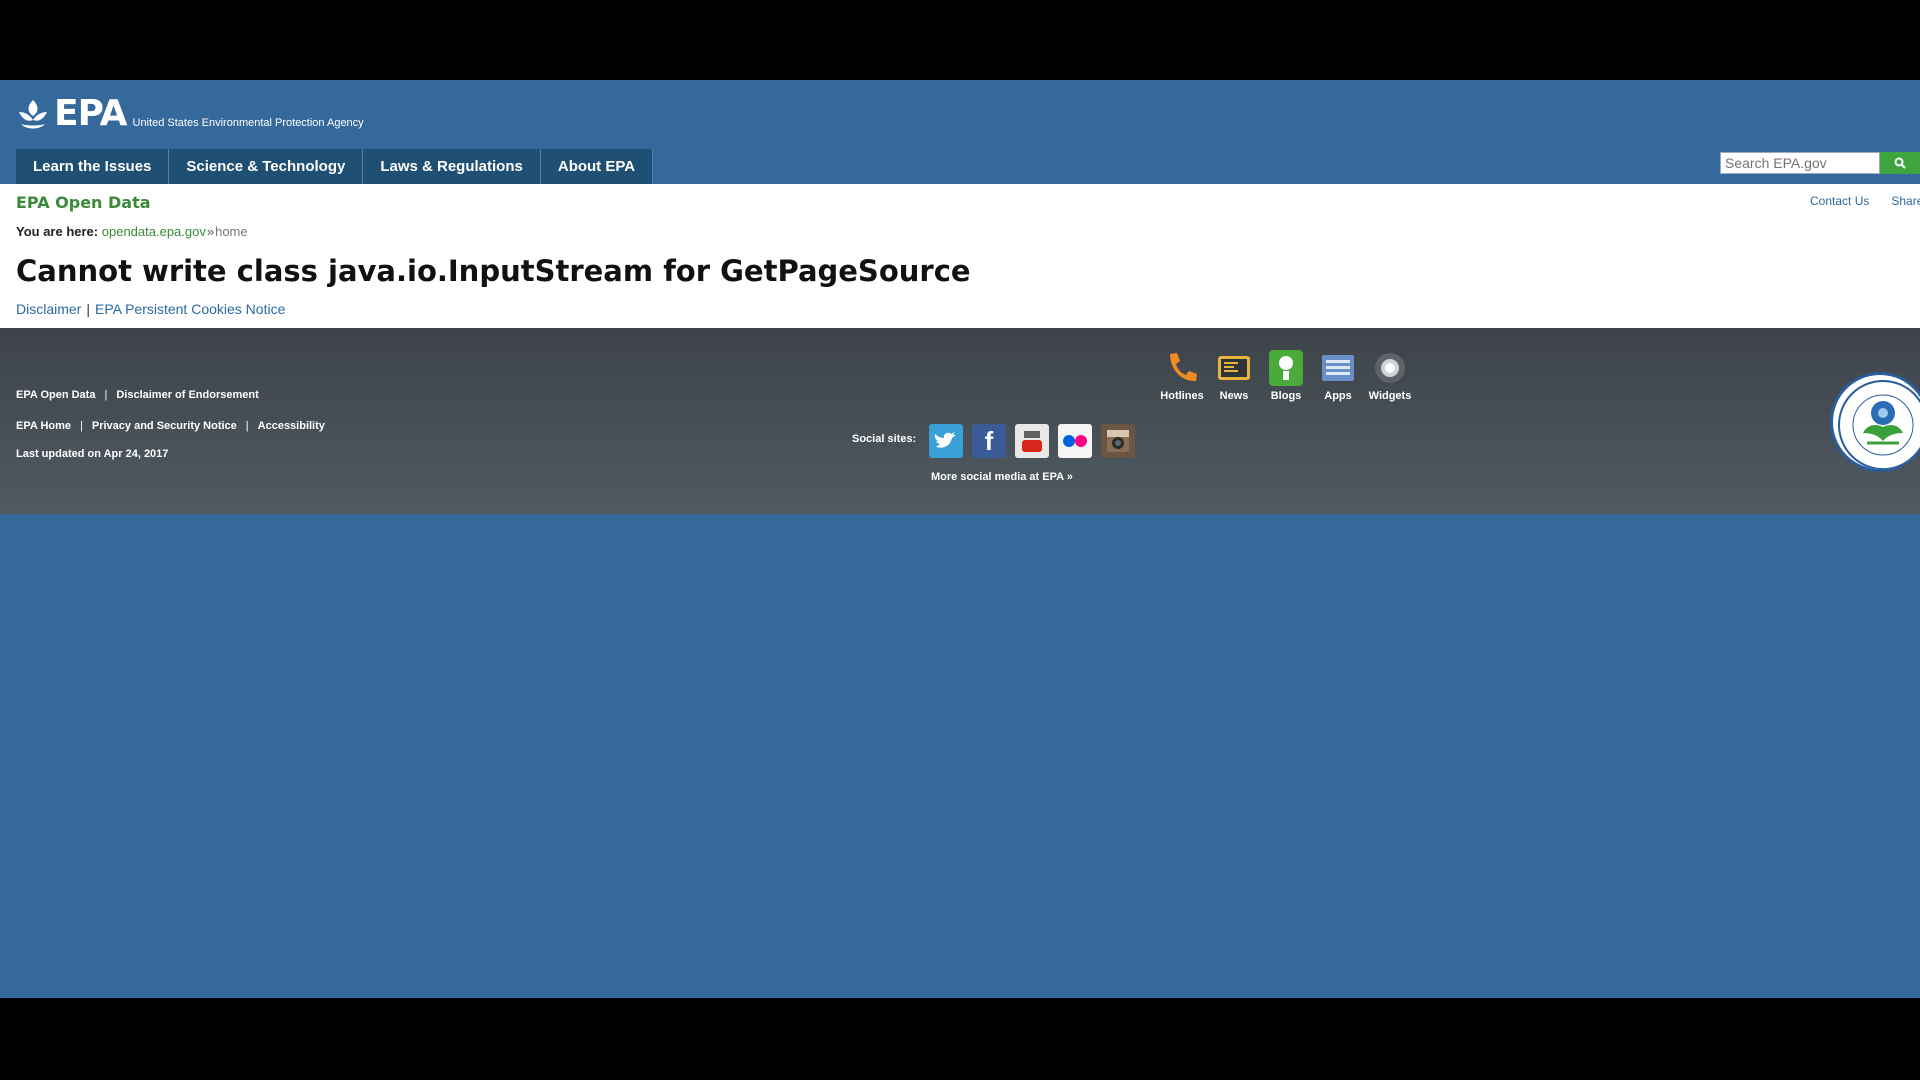 This screenshot has width=1920, height=1080. Describe the element at coordinates (960, 1039) in the screenshot. I see `letterbox-bottom` at that location.